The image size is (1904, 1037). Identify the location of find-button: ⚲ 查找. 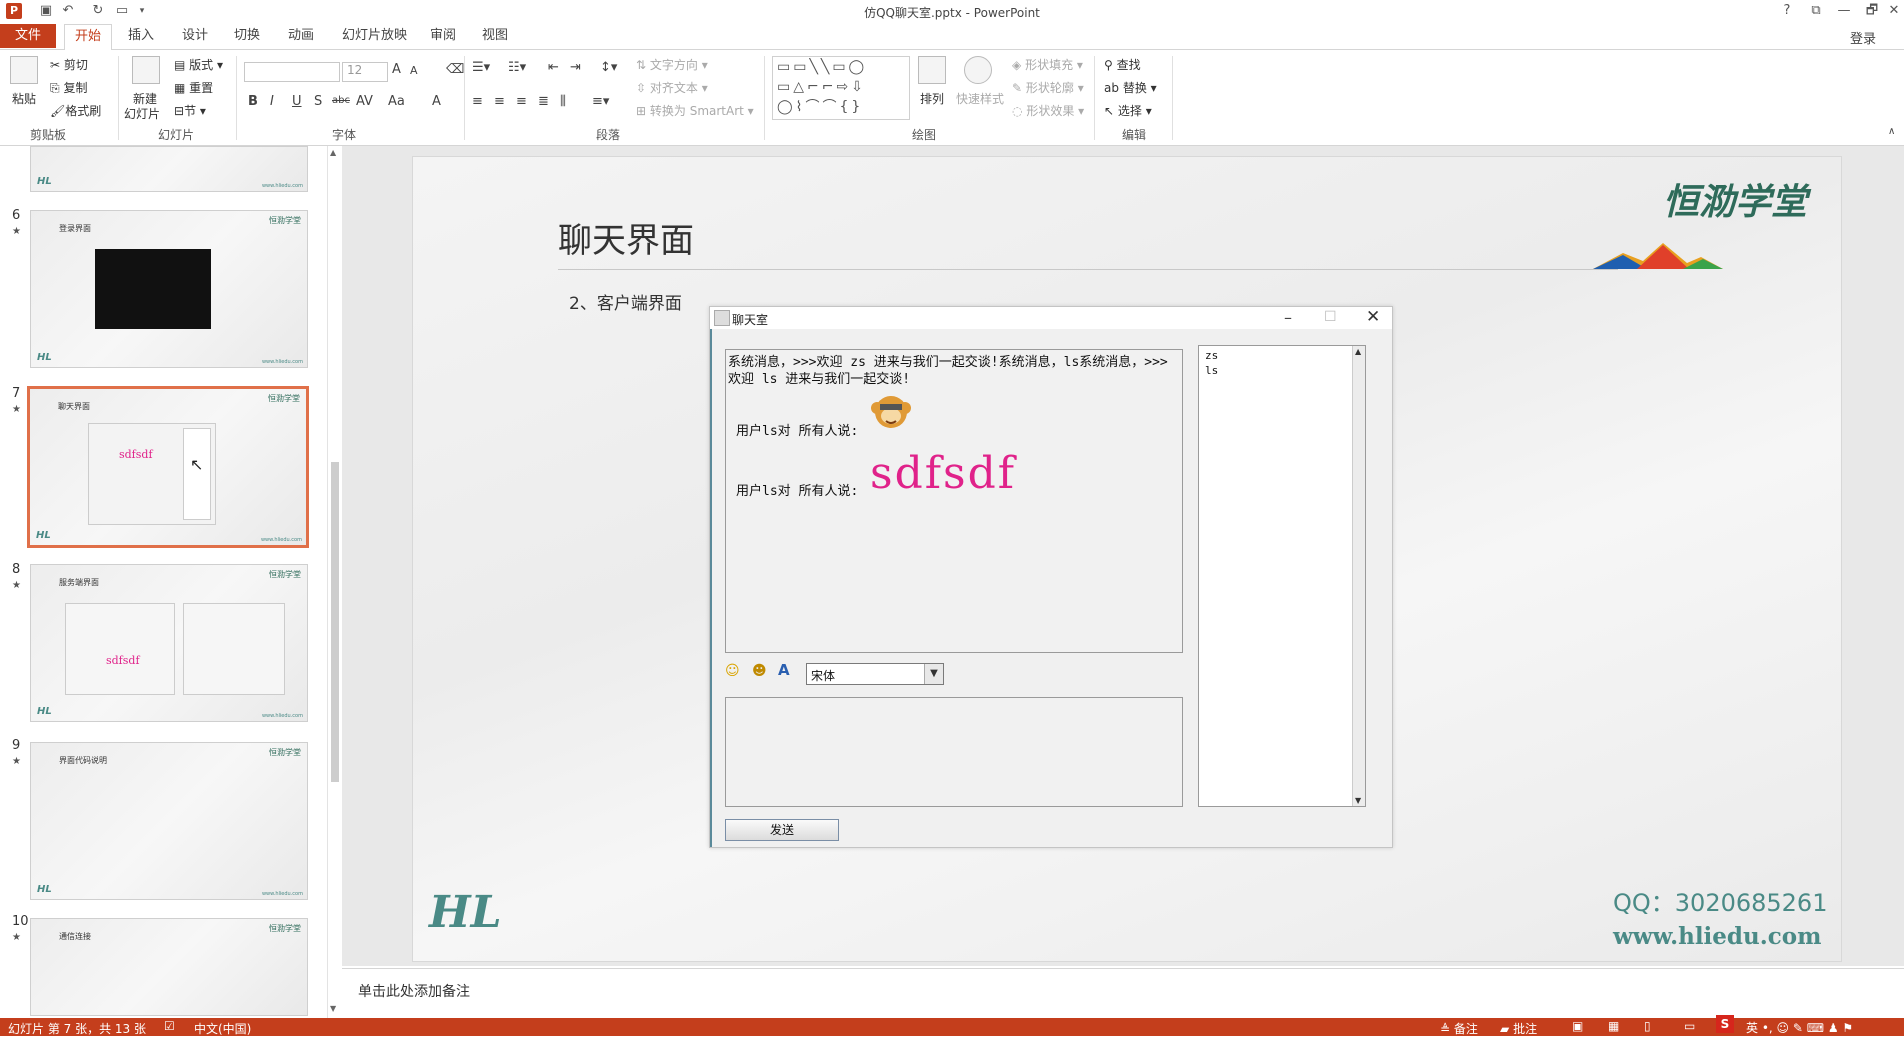
(1122, 64).